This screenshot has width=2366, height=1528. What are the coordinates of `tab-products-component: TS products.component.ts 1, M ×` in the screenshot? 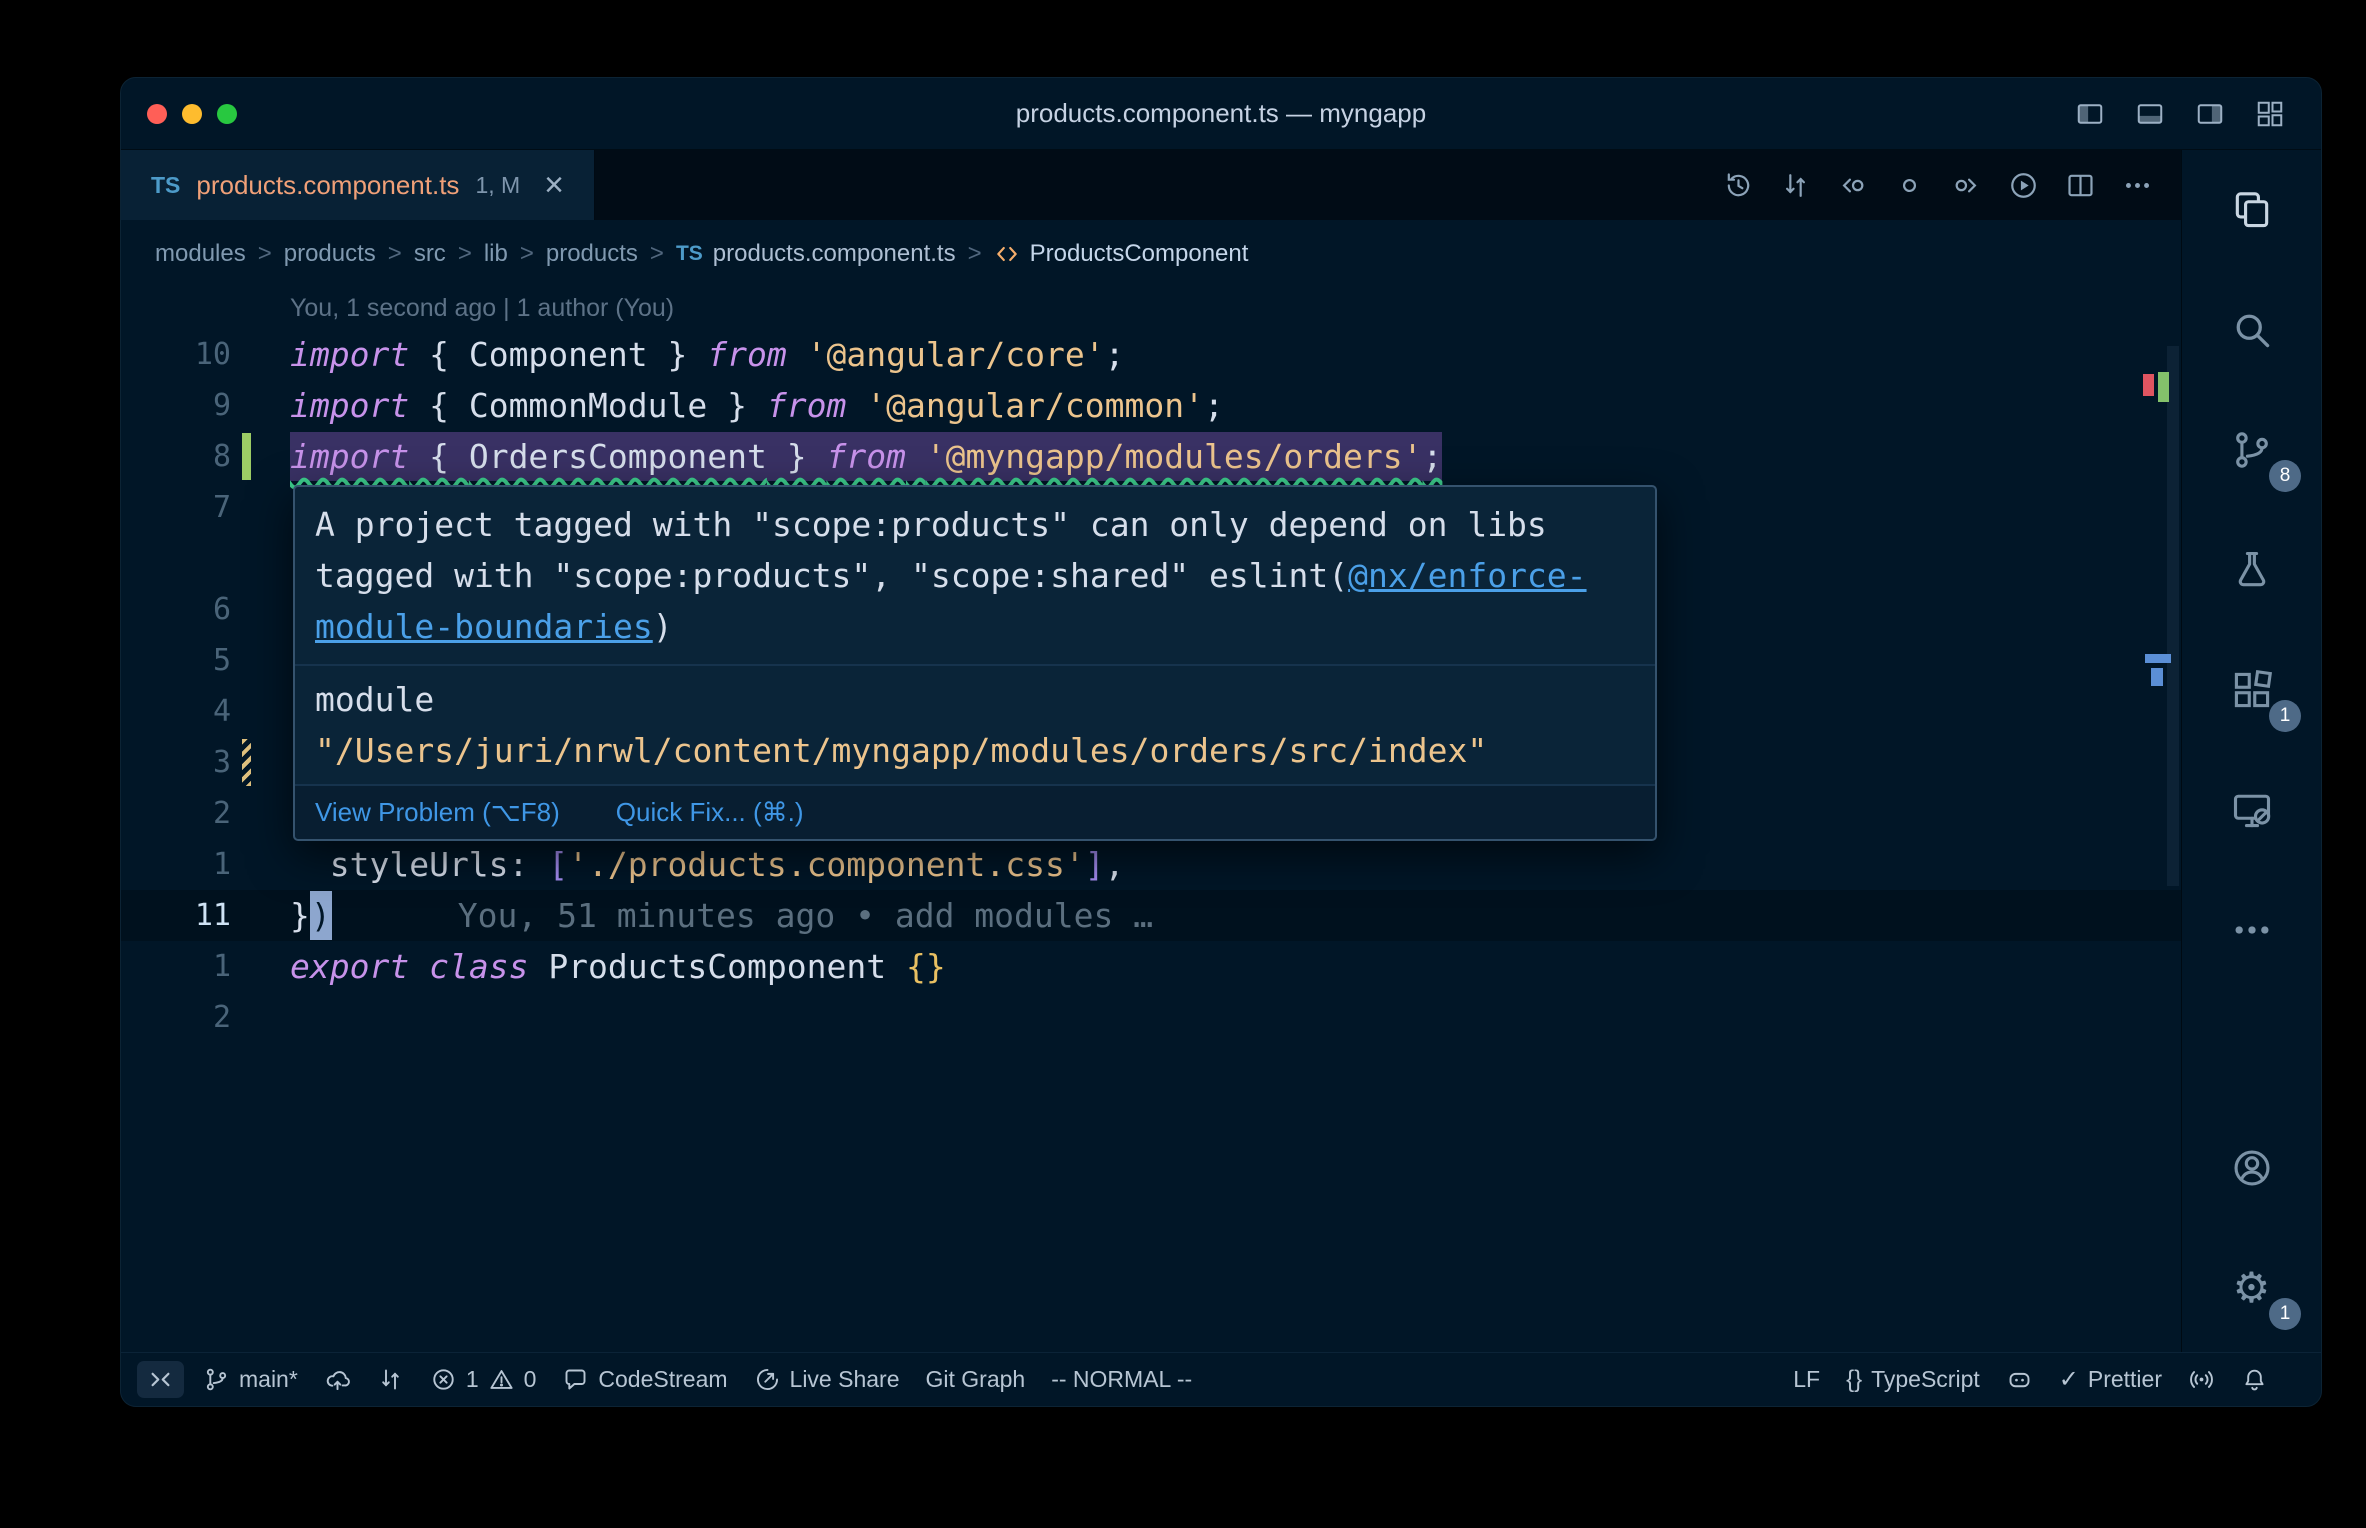 It's located at (358, 185).